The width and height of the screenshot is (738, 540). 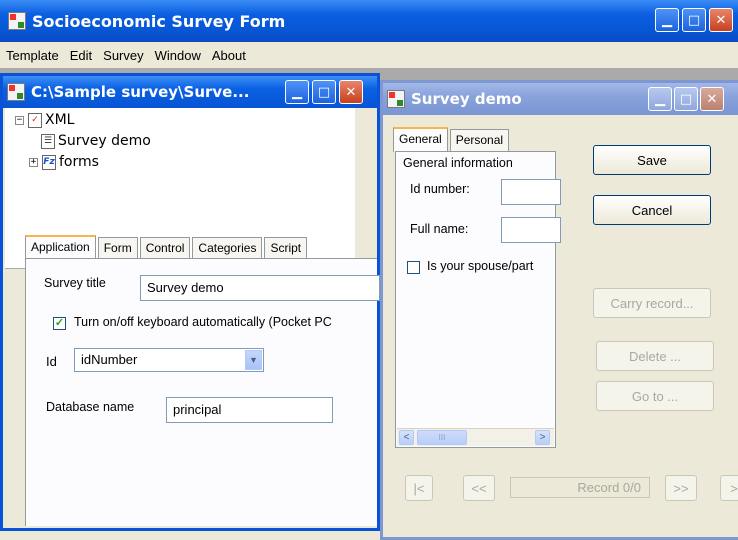 I want to click on template-minimize-button: ▁, so click(x=297, y=92).